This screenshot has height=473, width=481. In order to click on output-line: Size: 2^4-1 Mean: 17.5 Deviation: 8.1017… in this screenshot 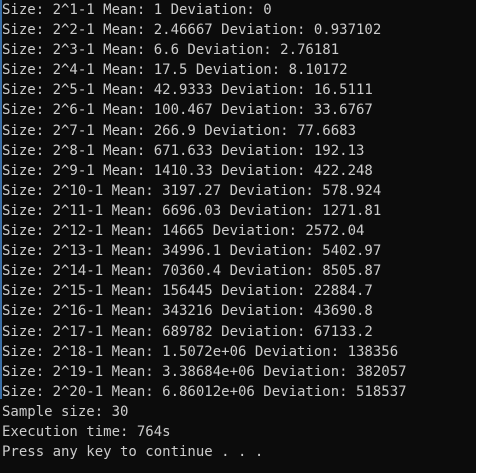, I will do `click(175, 70)`.